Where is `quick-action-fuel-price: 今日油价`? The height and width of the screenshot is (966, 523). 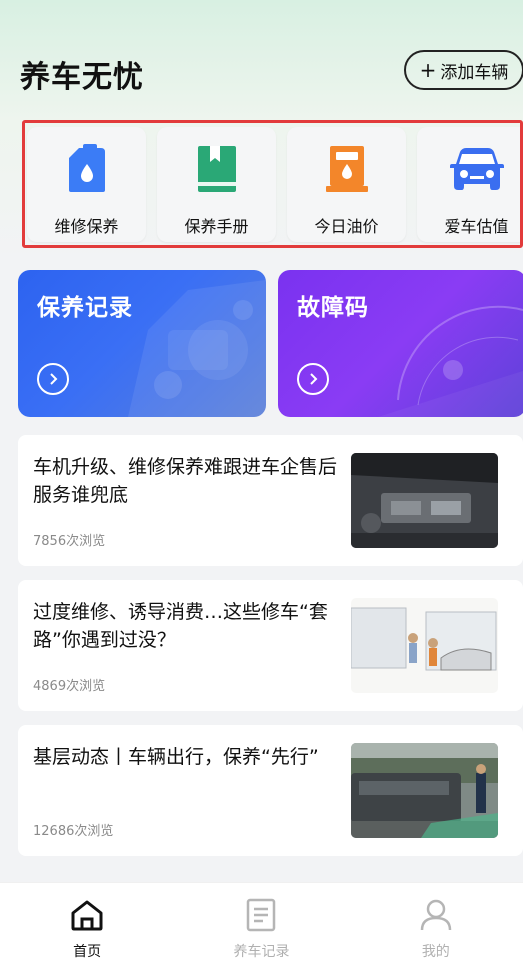
quick-action-fuel-price: 今日油价 is located at coordinates (346, 184).